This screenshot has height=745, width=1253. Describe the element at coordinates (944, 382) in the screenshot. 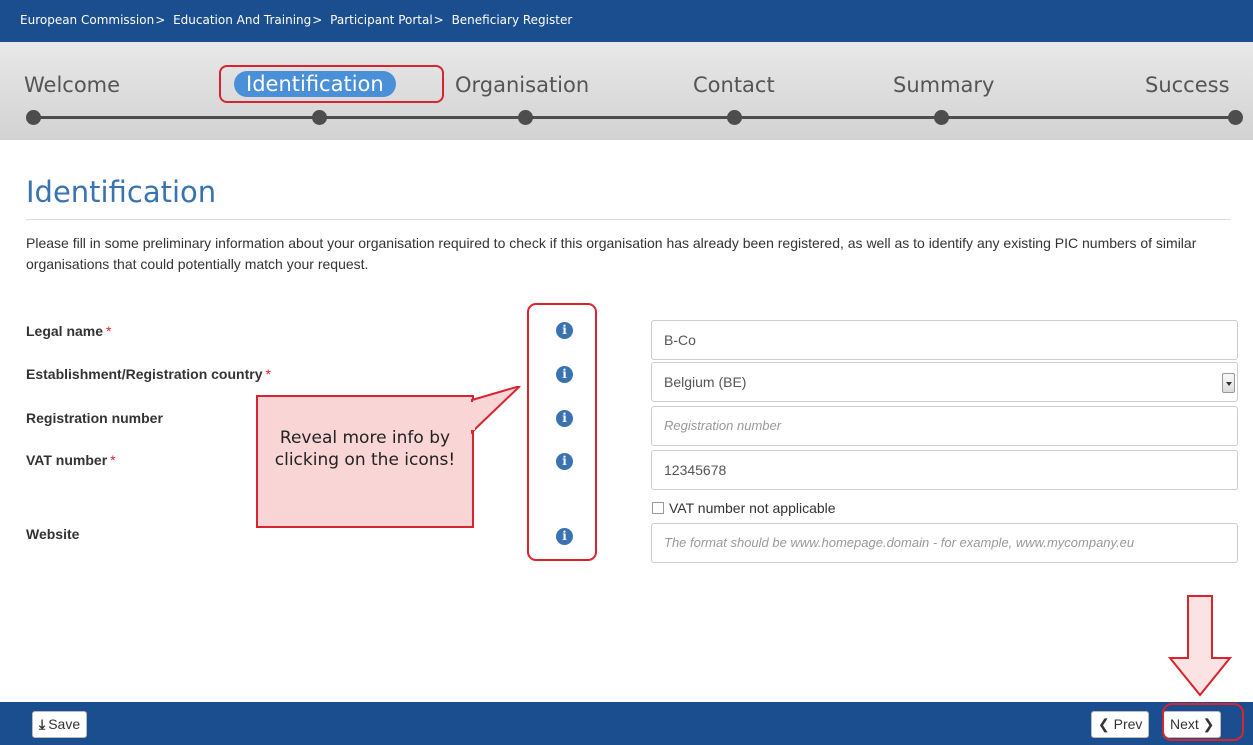

I see `country-select: Belgium (BE)` at that location.